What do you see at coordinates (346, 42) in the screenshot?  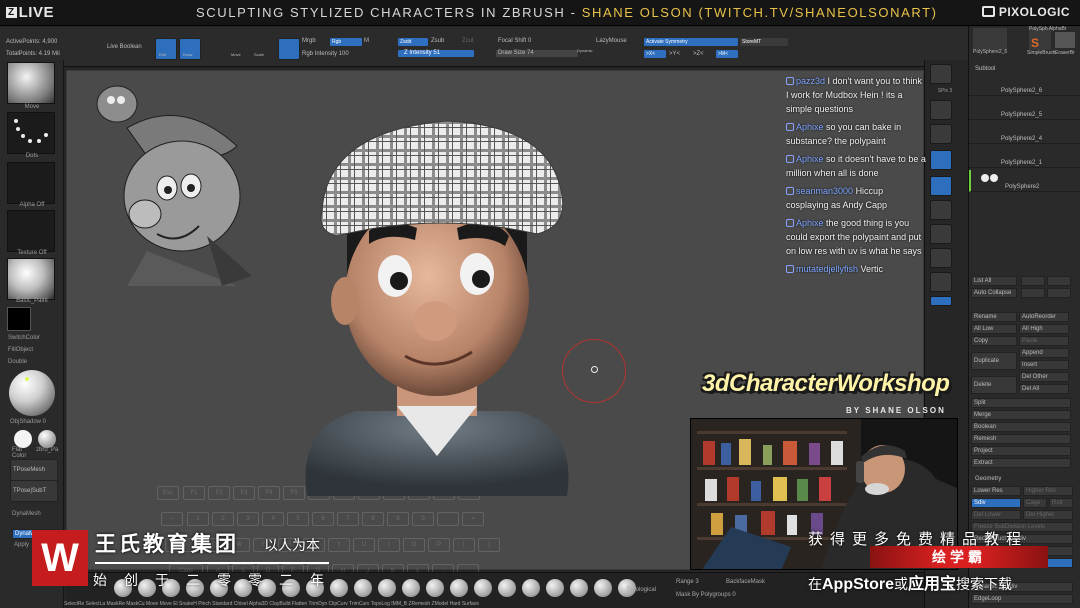 I see `rgb-toggle: Rgb` at bounding box center [346, 42].